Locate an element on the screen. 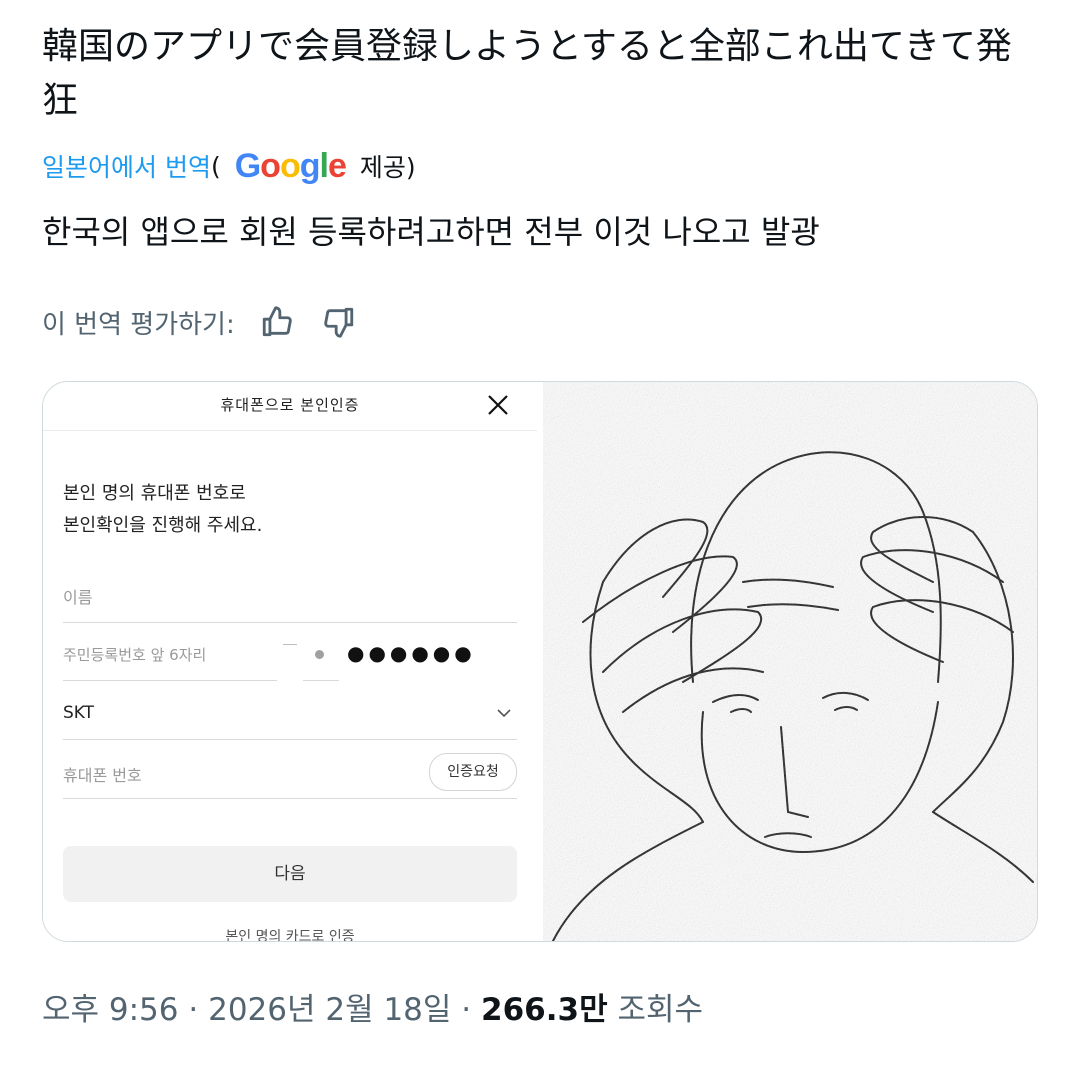 The width and height of the screenshot is (1080, 1068). tweet-meta: 오후 9:56 · 2026년 2월 18일 · 266.3만 조회수 is located at coordinates (372, 1010).